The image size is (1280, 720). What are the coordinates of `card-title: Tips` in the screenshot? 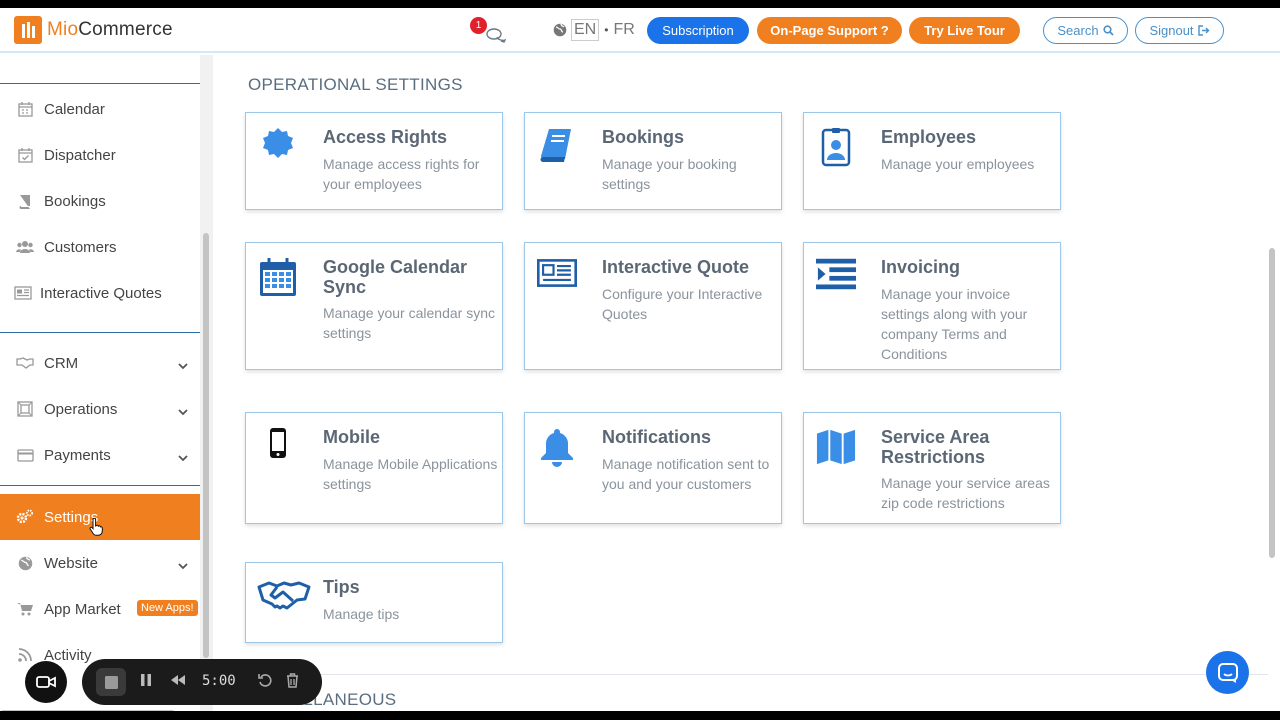 It's located at (341, 587).